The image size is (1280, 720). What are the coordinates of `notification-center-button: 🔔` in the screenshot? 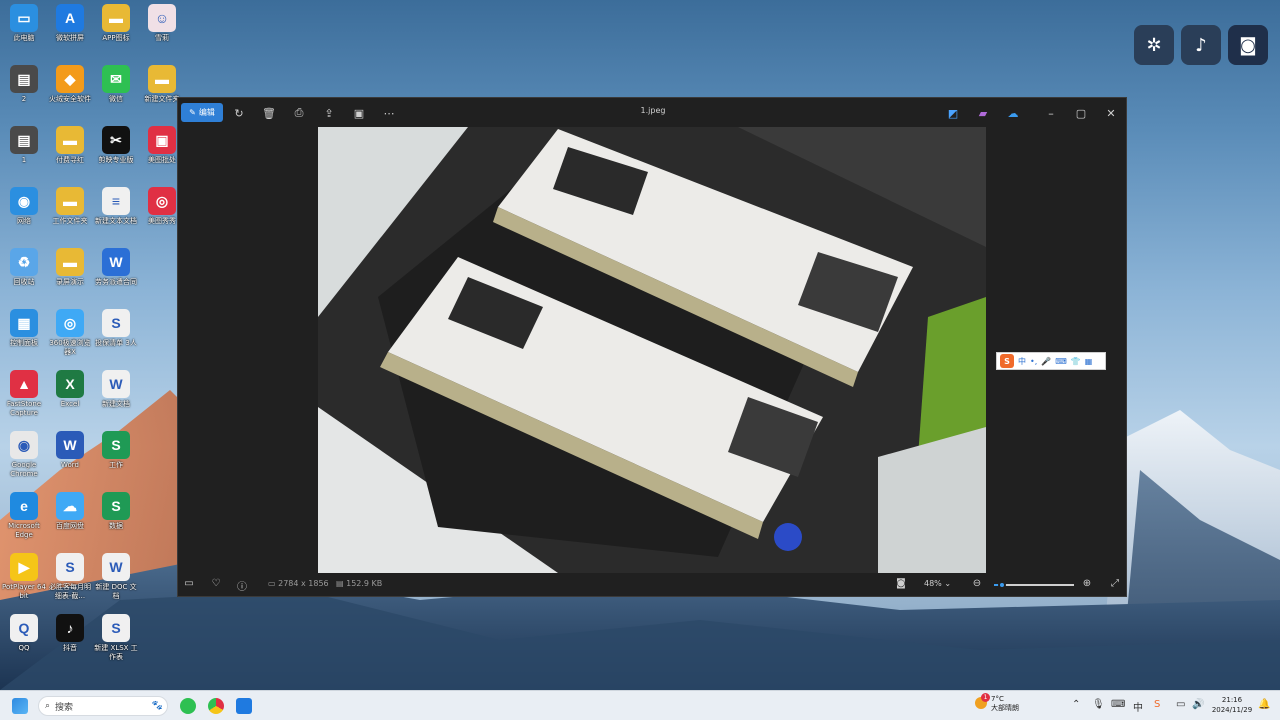 It's located at (1264, 704).